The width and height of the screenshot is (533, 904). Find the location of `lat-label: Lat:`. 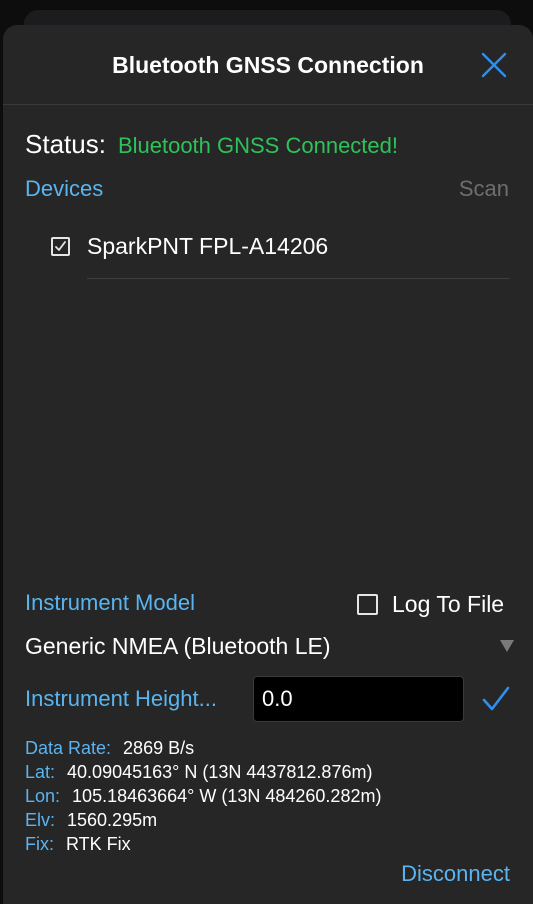

lat-label: Lat: is located at coordinates (40, 772).